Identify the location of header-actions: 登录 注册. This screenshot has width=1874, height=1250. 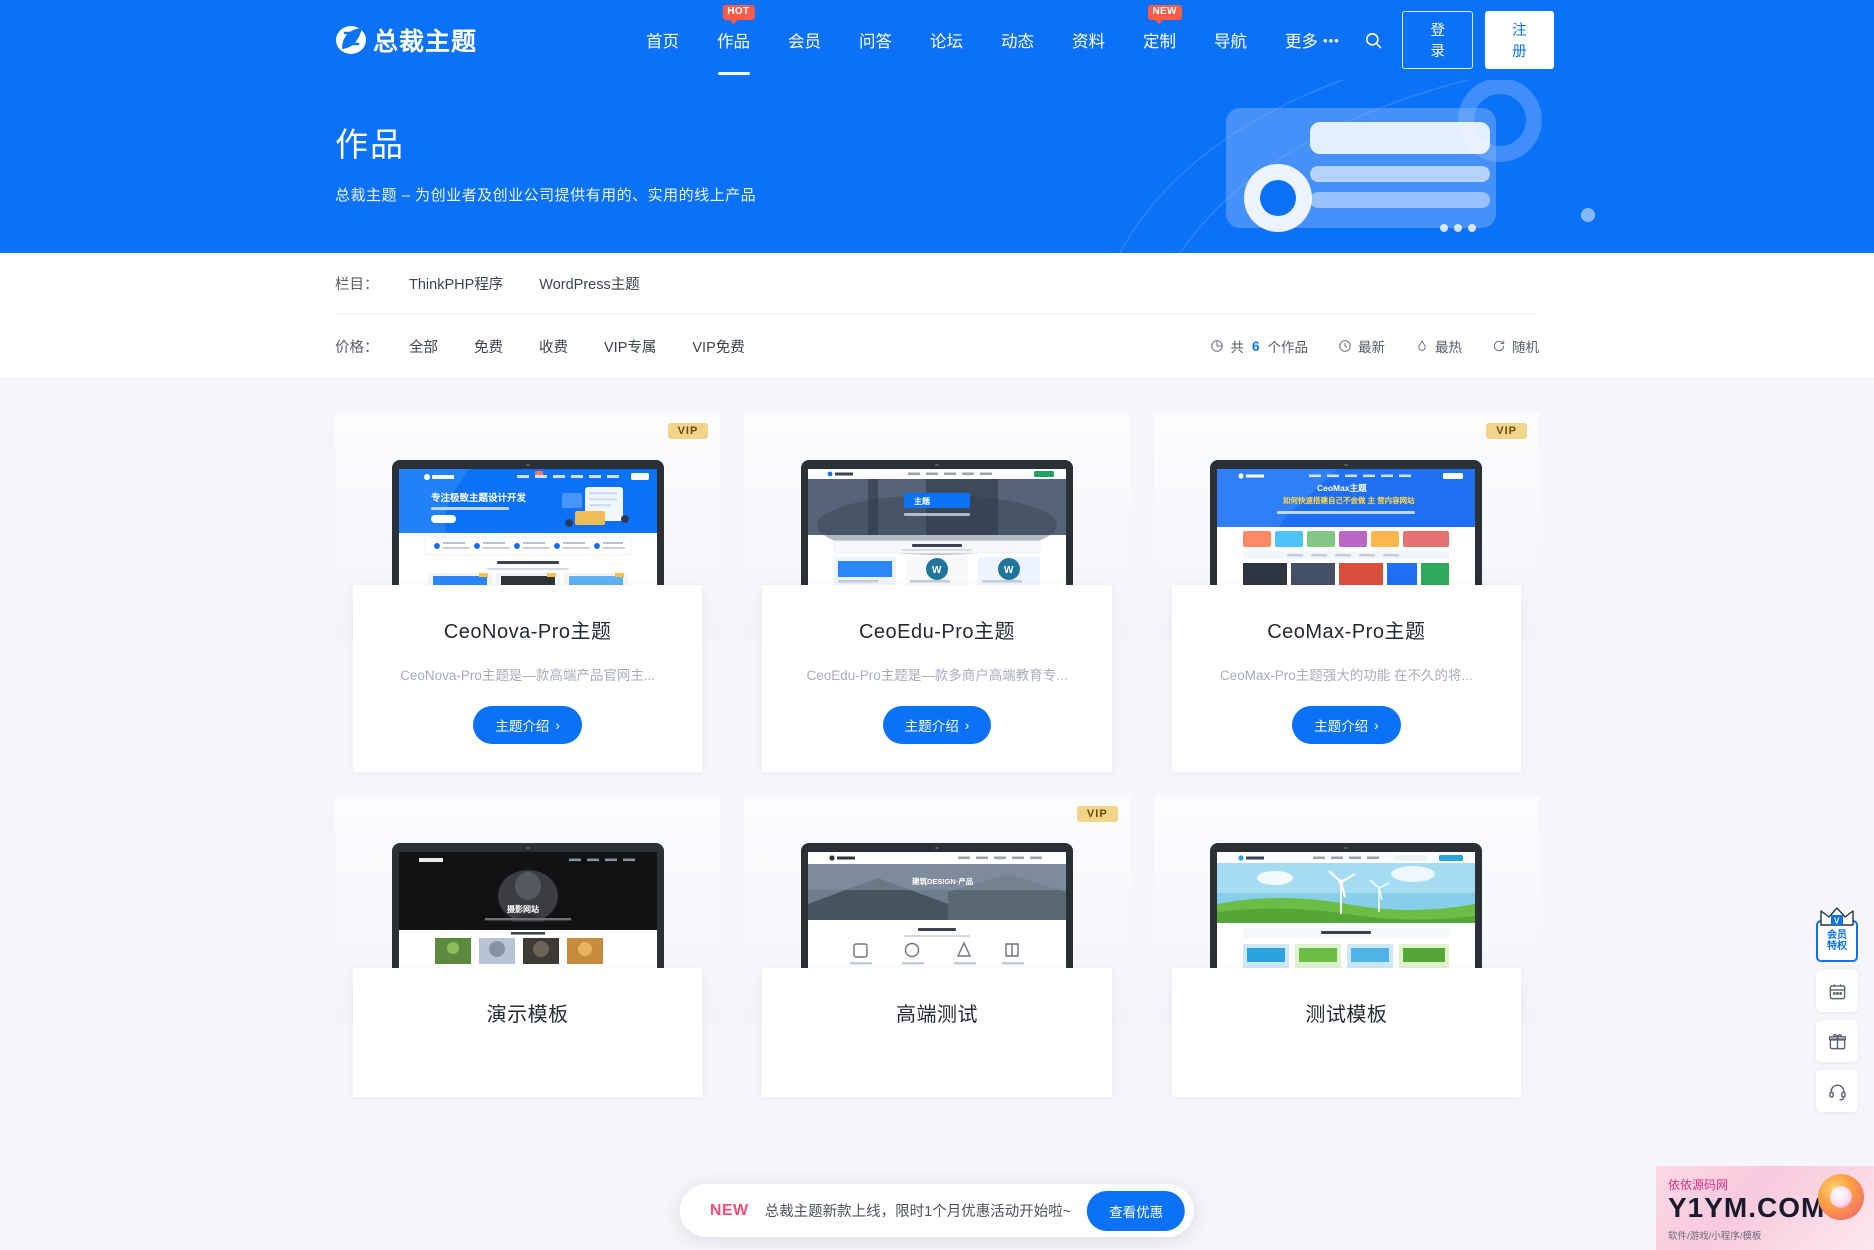
(1456, 40).